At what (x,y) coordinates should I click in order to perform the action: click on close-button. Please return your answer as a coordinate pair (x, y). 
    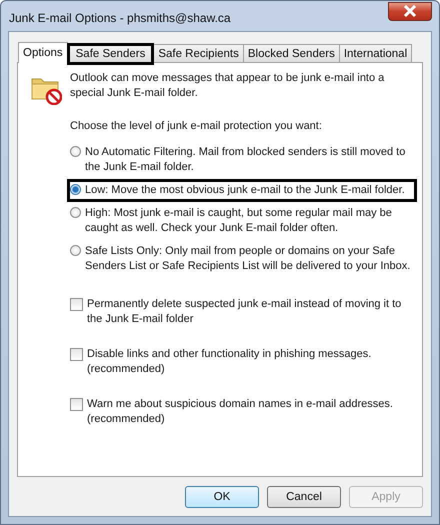
    Looking at the image, I should click on (410, 11).